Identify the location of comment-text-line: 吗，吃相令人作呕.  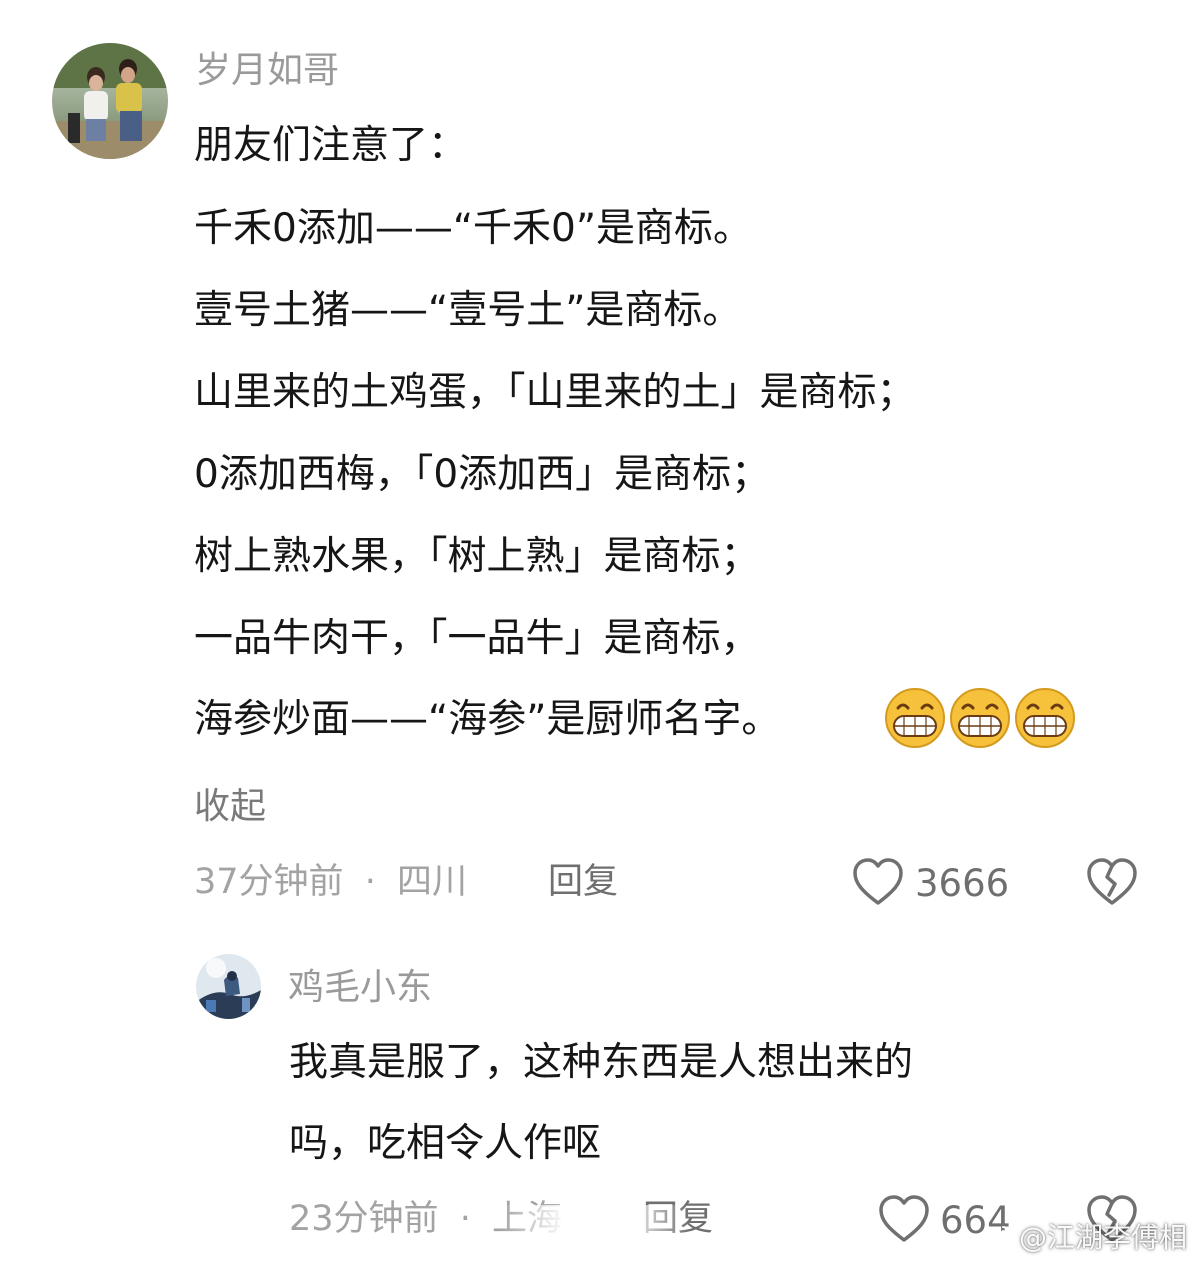
(445, 1143).